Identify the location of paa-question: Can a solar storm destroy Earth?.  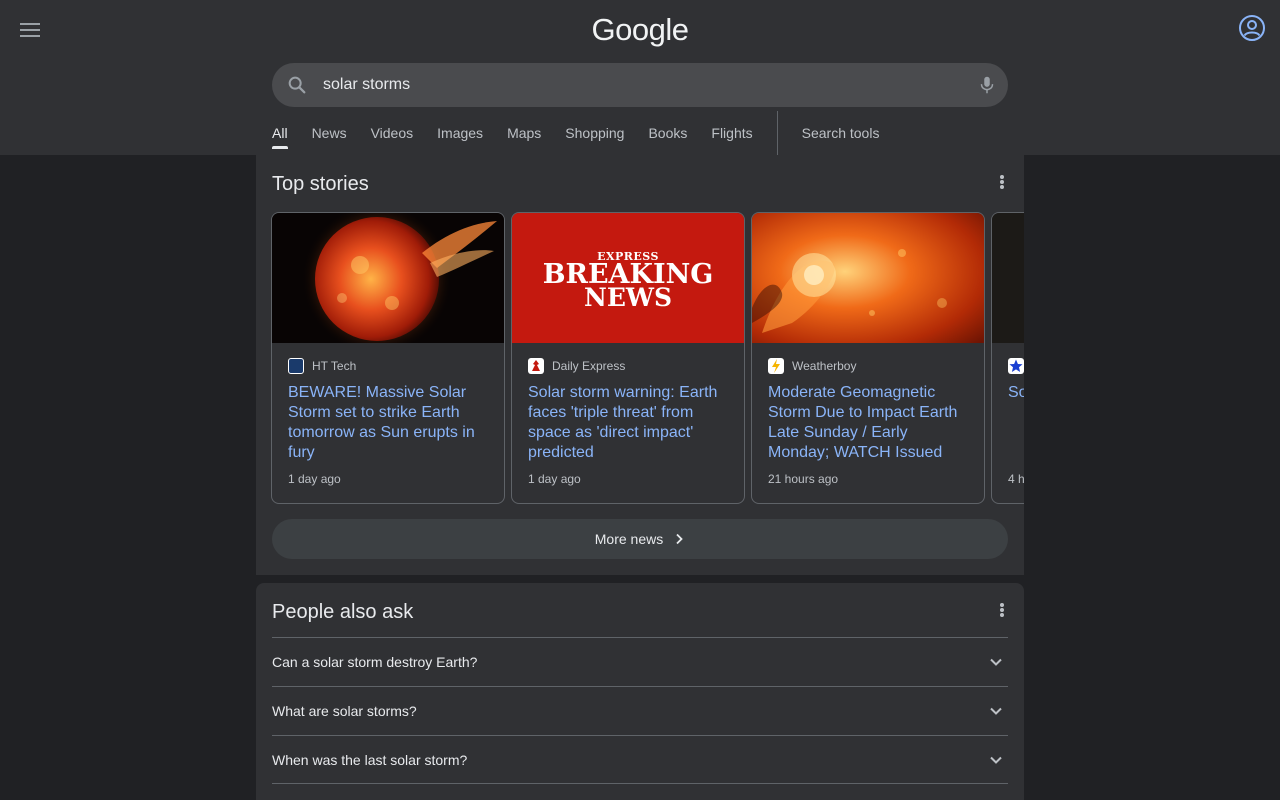
(640, 661).